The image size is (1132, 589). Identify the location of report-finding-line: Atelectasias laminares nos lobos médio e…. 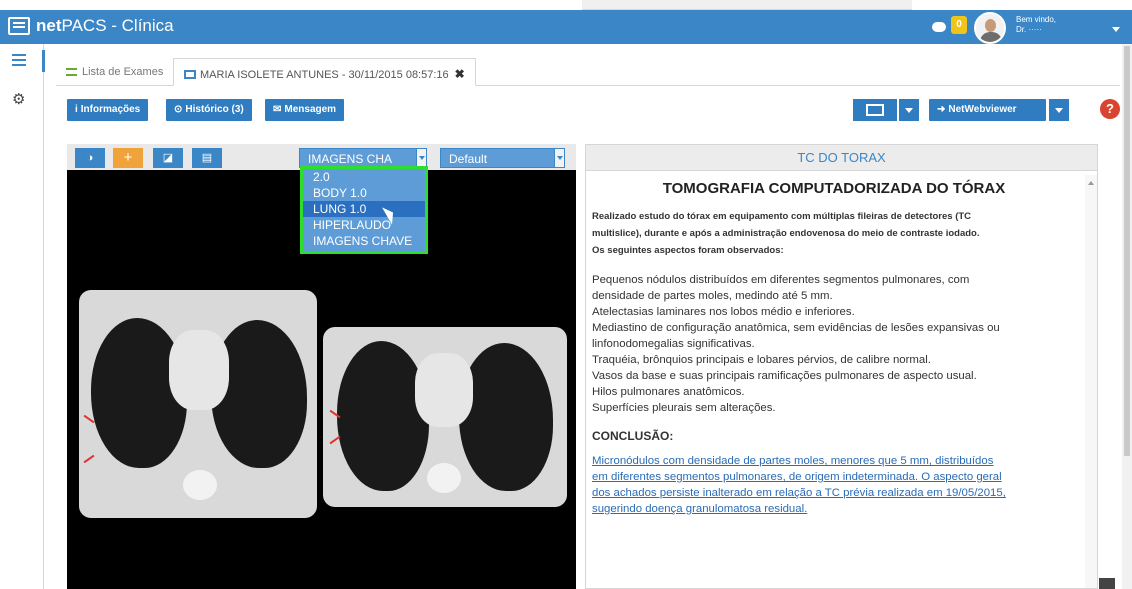
(723, 312).